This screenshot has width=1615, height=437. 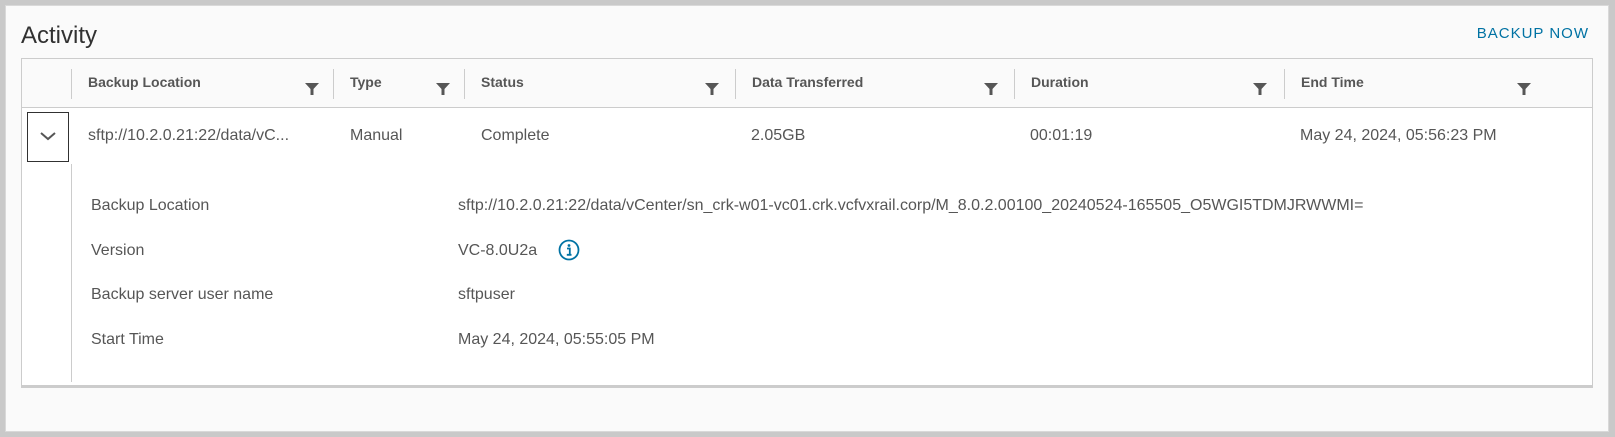 I want to click on detail-label-username: Backup server user name, so click(x=182, y=294).